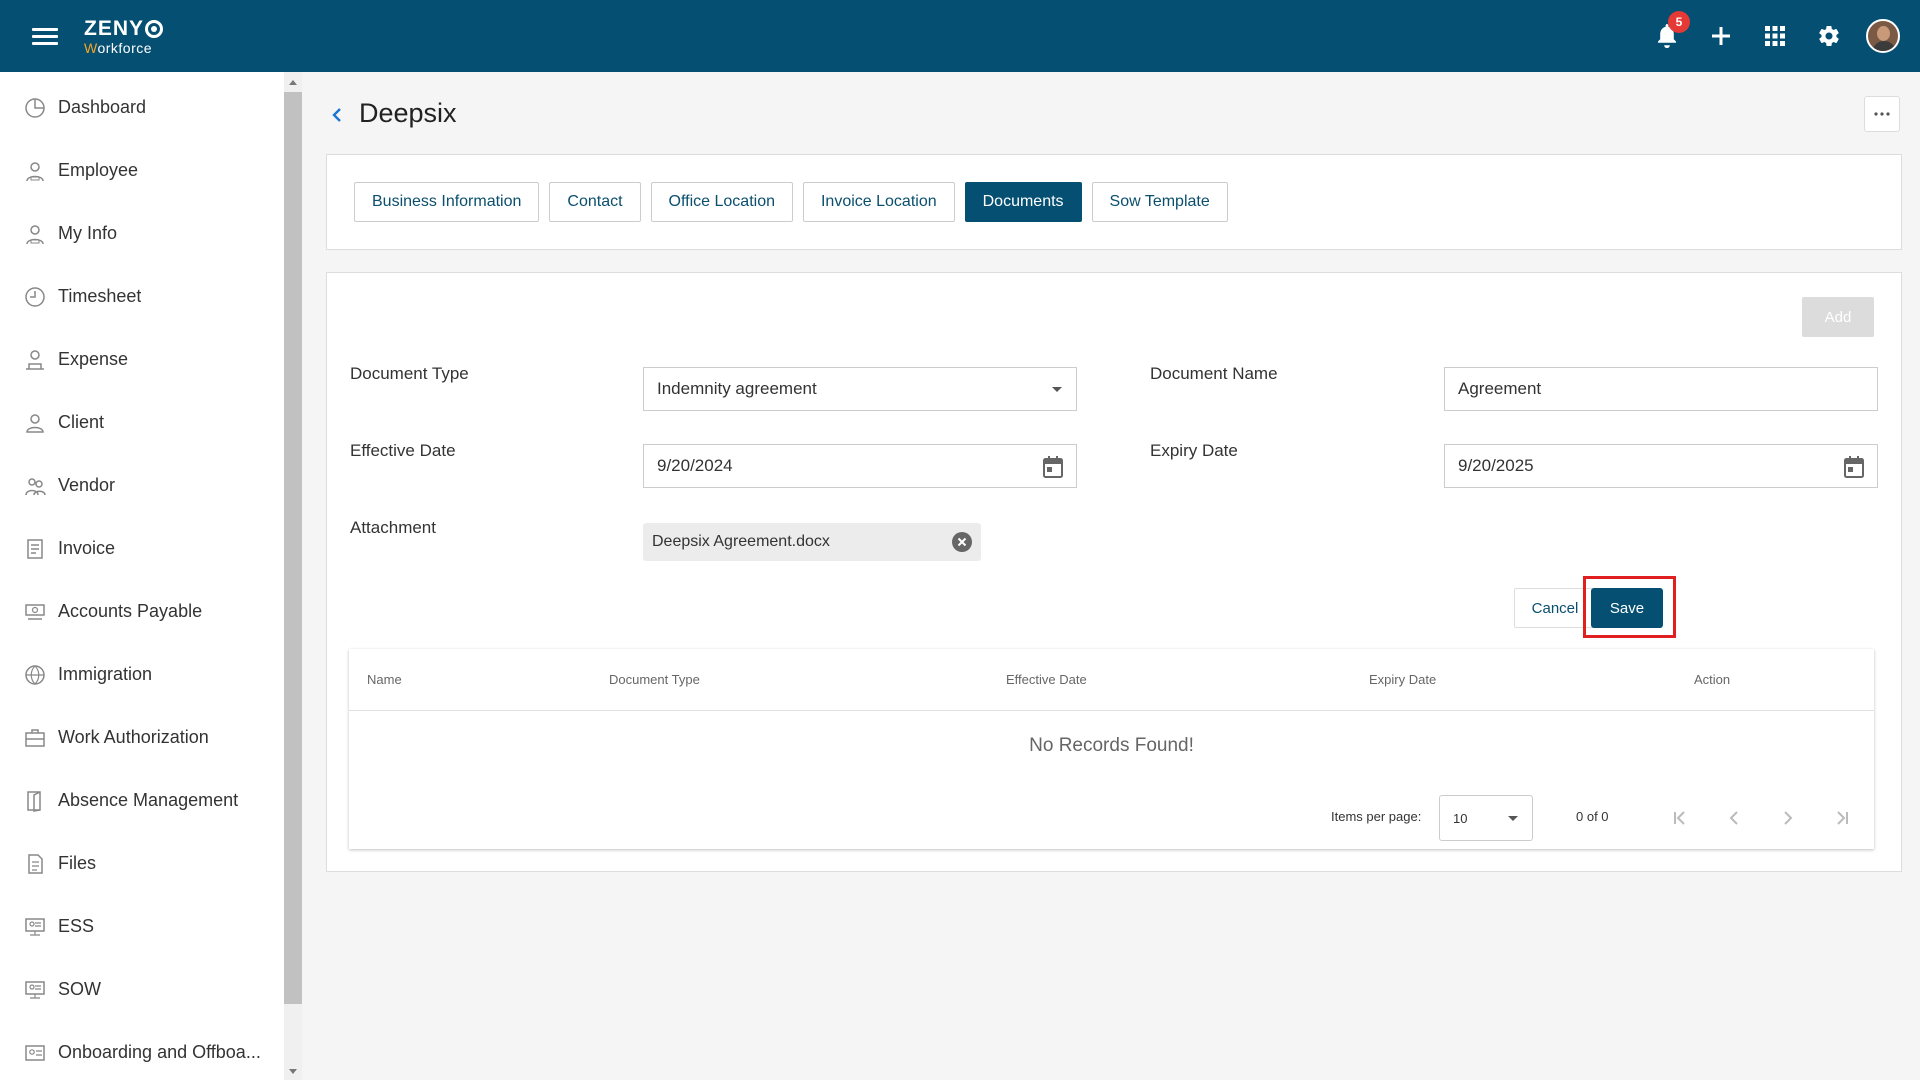  What do you see at coordinates (35, 423) in the screenshot?
I see `client-icon` at bounding box center [35, 423].